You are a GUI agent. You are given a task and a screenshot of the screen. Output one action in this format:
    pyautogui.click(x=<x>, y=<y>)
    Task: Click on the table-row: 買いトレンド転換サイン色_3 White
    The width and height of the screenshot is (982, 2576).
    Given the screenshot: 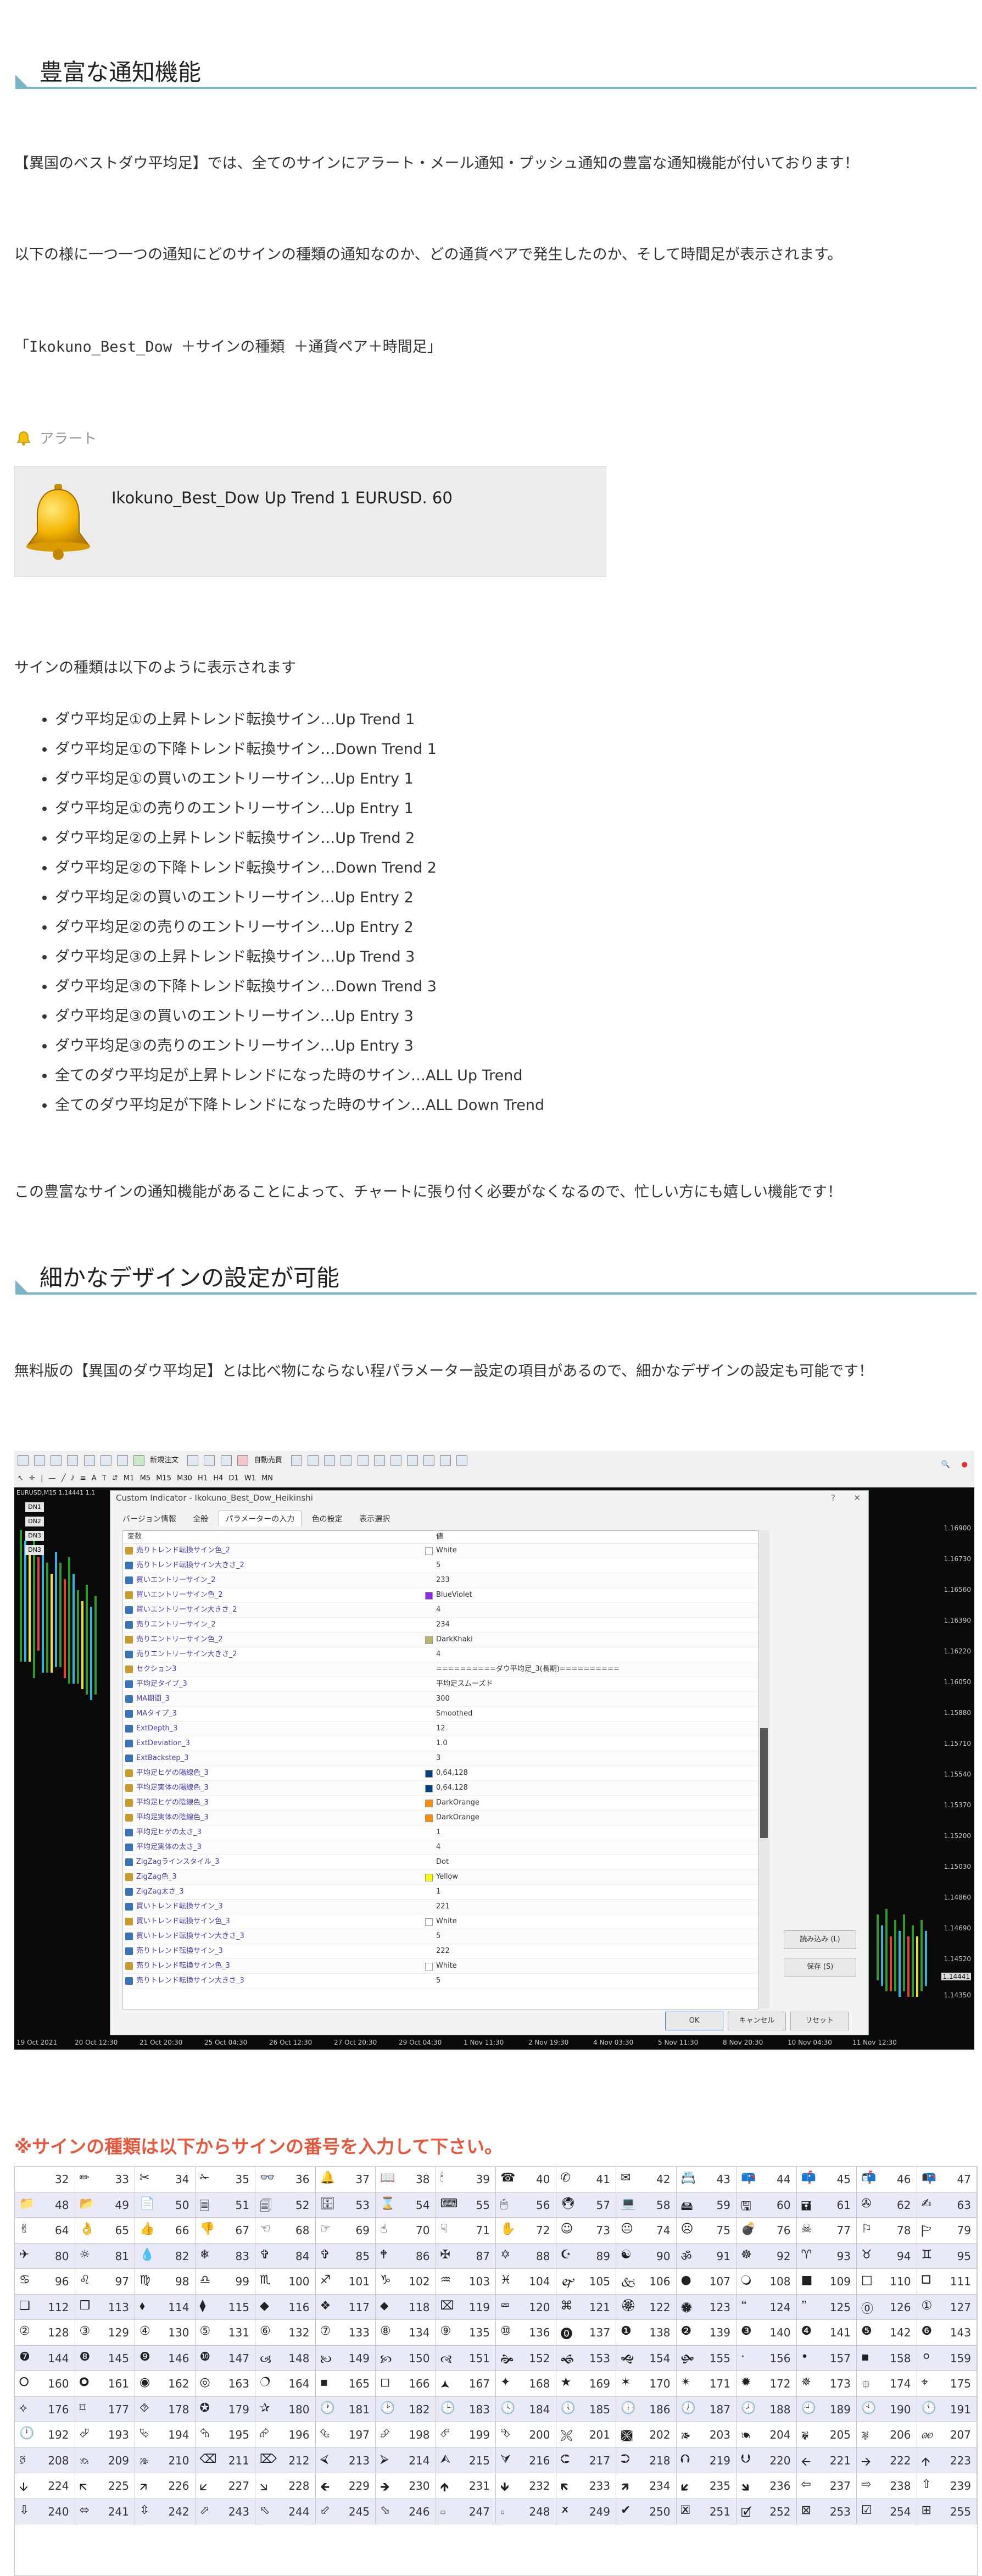 What is the action you would take?
    pyautogui.click(x=440, y=1921)
    